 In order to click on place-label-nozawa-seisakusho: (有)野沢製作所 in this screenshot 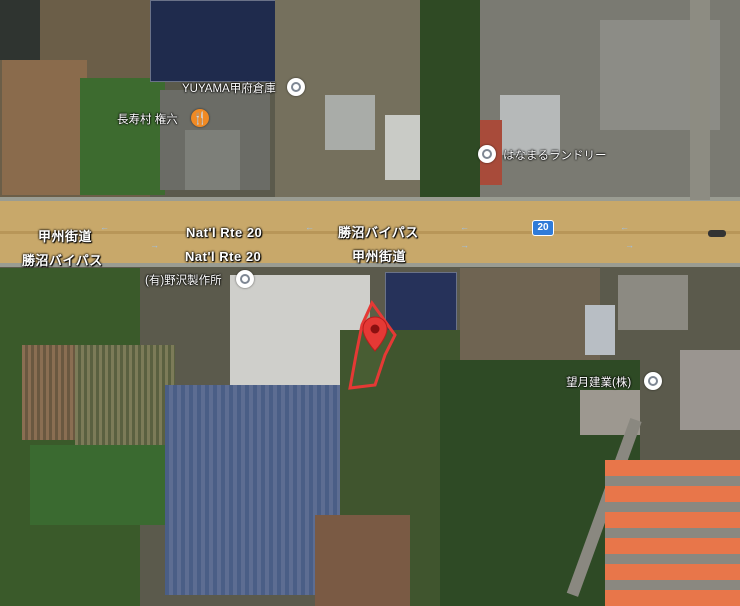, I will do `click(183, 280)`.